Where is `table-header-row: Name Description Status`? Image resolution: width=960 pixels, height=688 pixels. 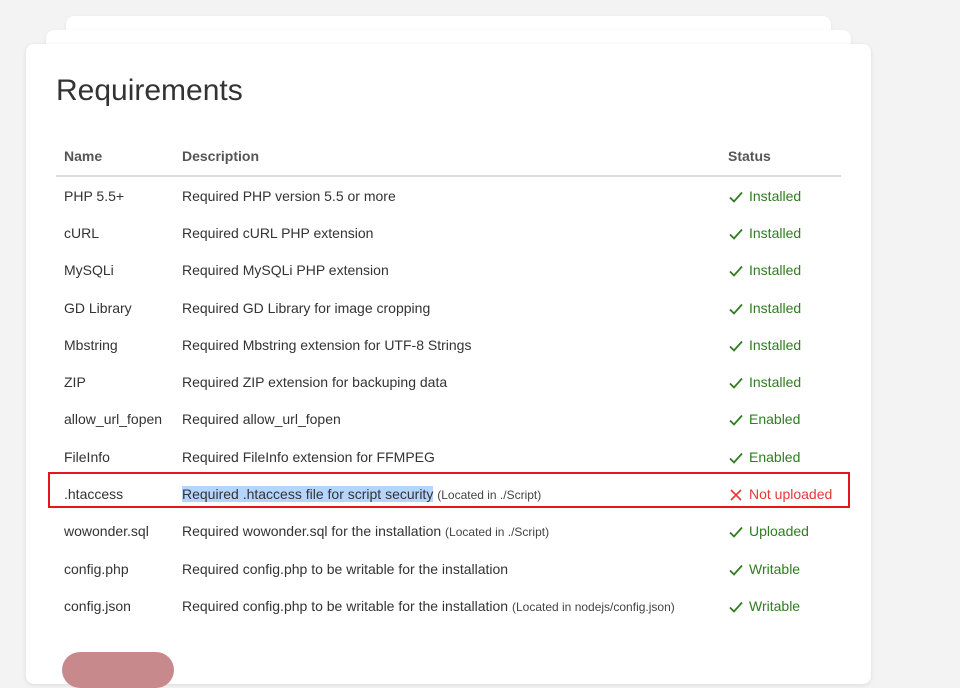
table-header-row: Name Description Status is located at coordinates (448, 157).